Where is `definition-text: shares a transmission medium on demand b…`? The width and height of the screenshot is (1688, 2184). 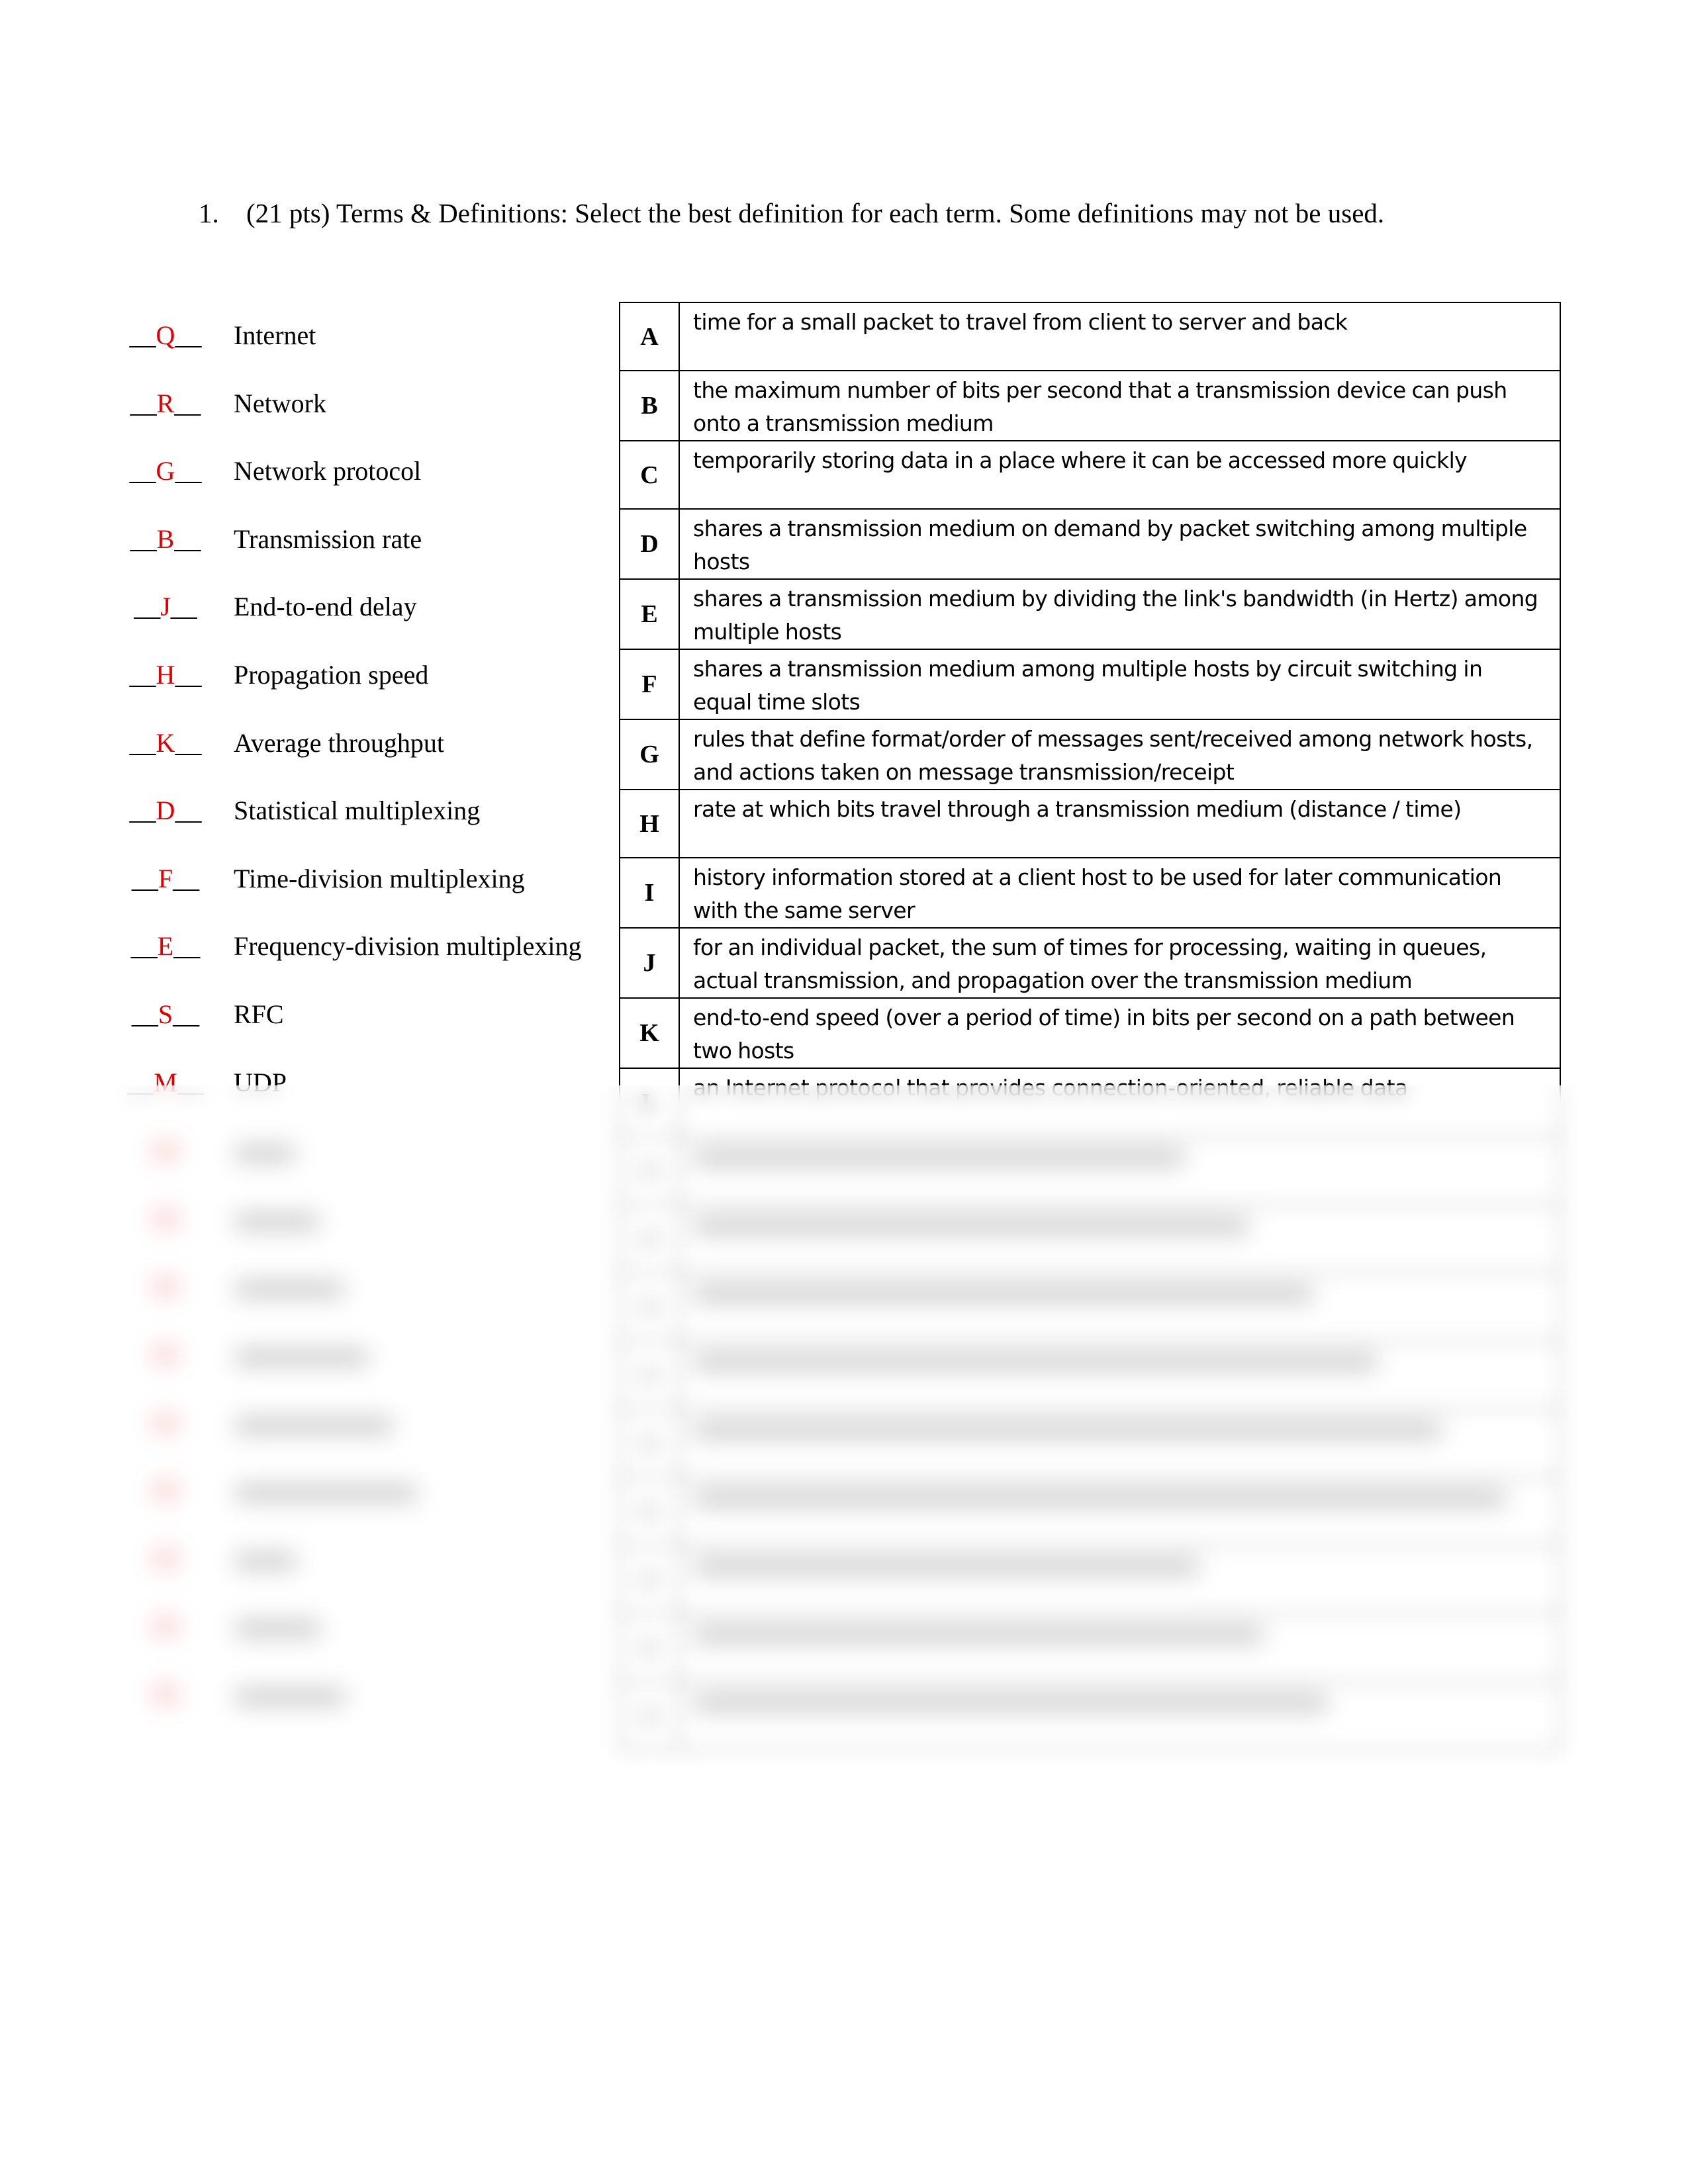
definition-text: shares a transmission medium on demand b… is located at coordinates (1120, 544).